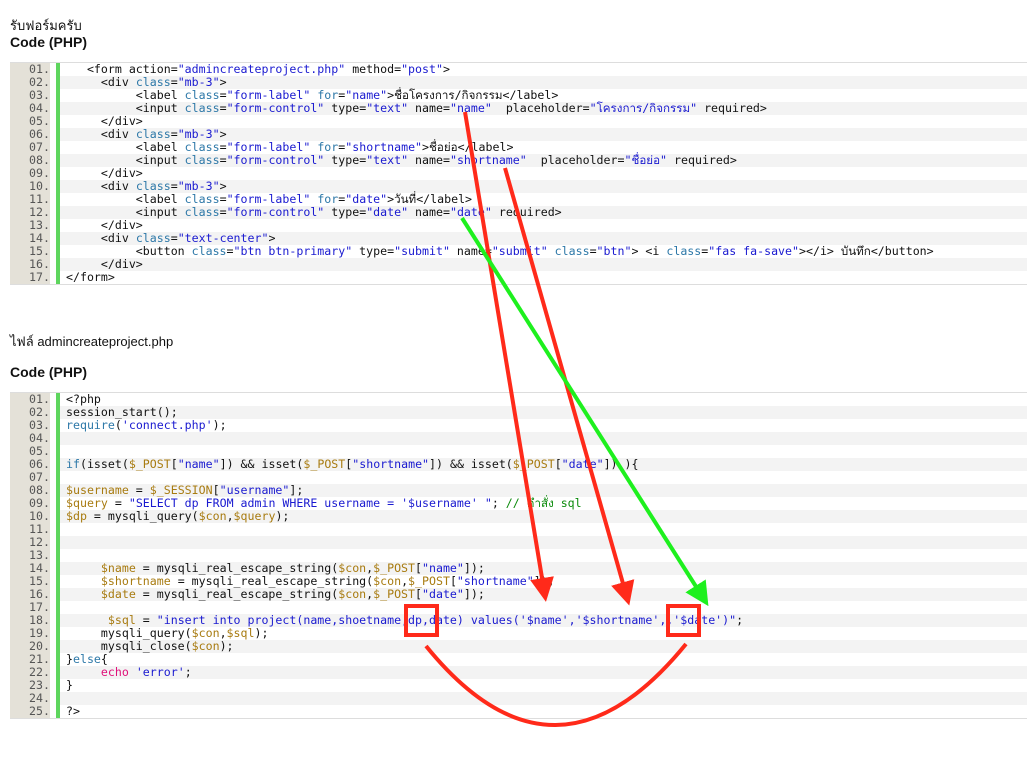 This screenshot has height=758, width=1027. What do you see at coordinates (118, 594) in the screenshot?
I see `code-token: $date` at bounding box center [118, 594].